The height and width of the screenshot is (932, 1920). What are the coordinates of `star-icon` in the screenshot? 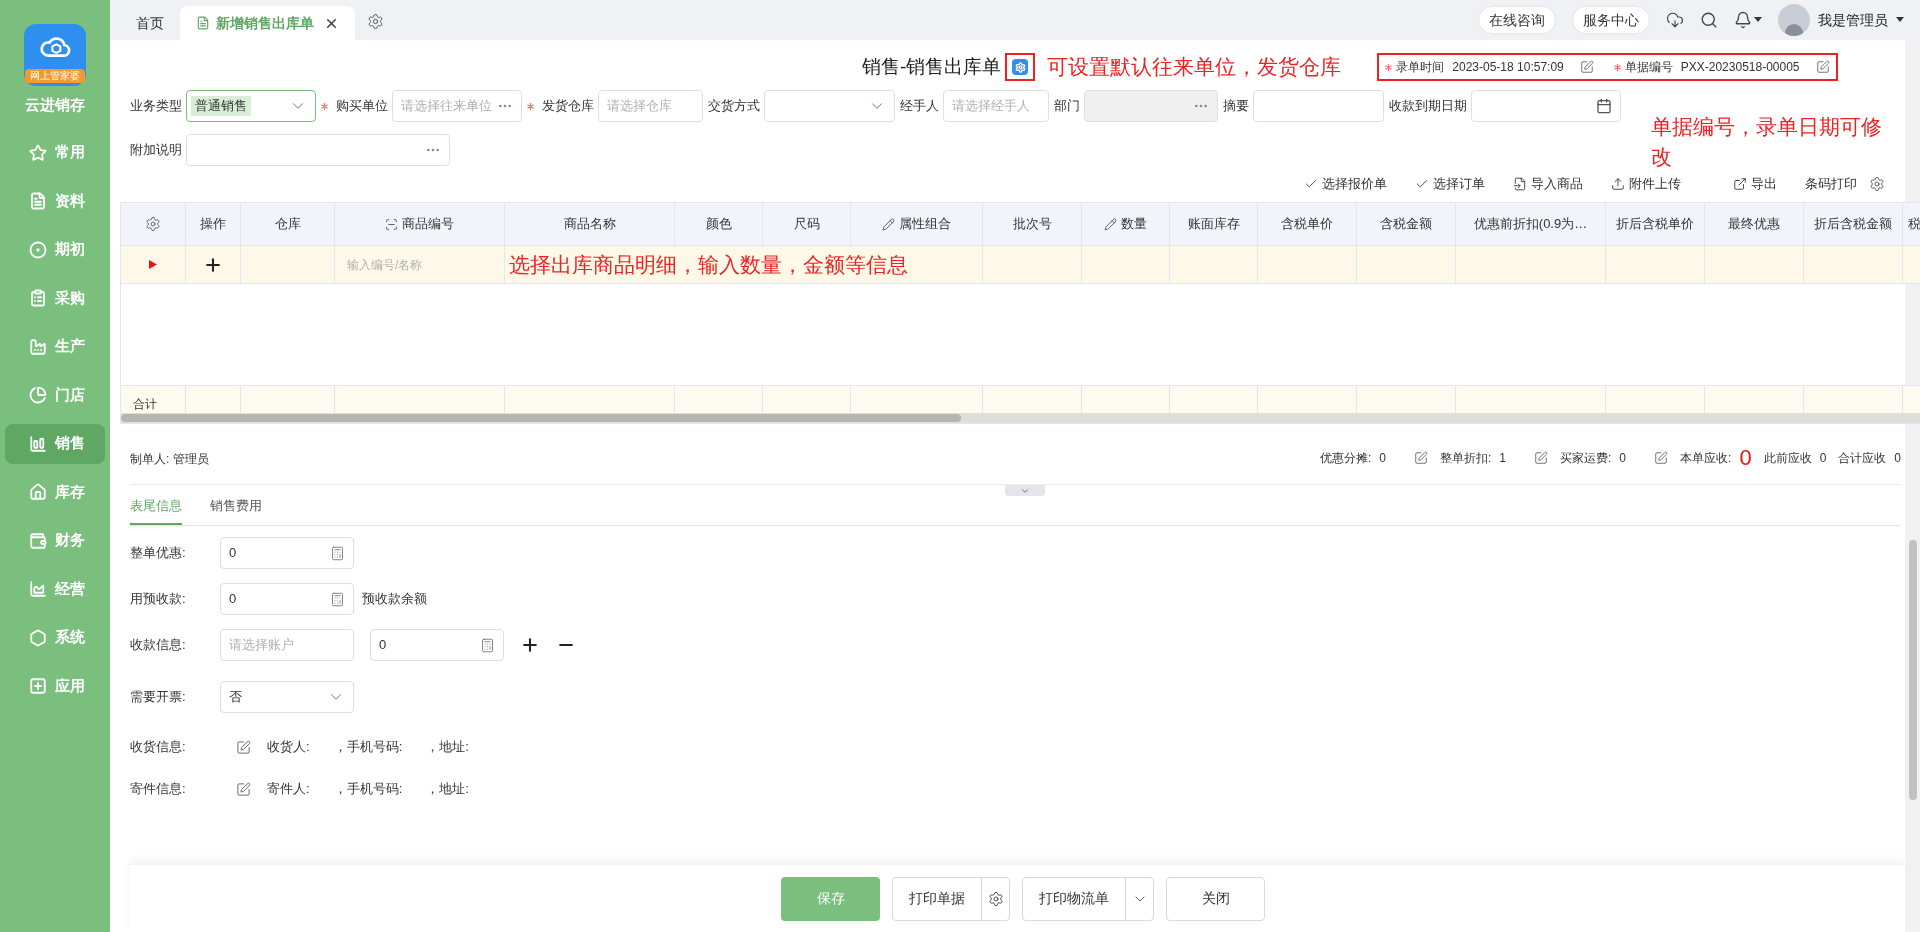 It's located at (38, 152).